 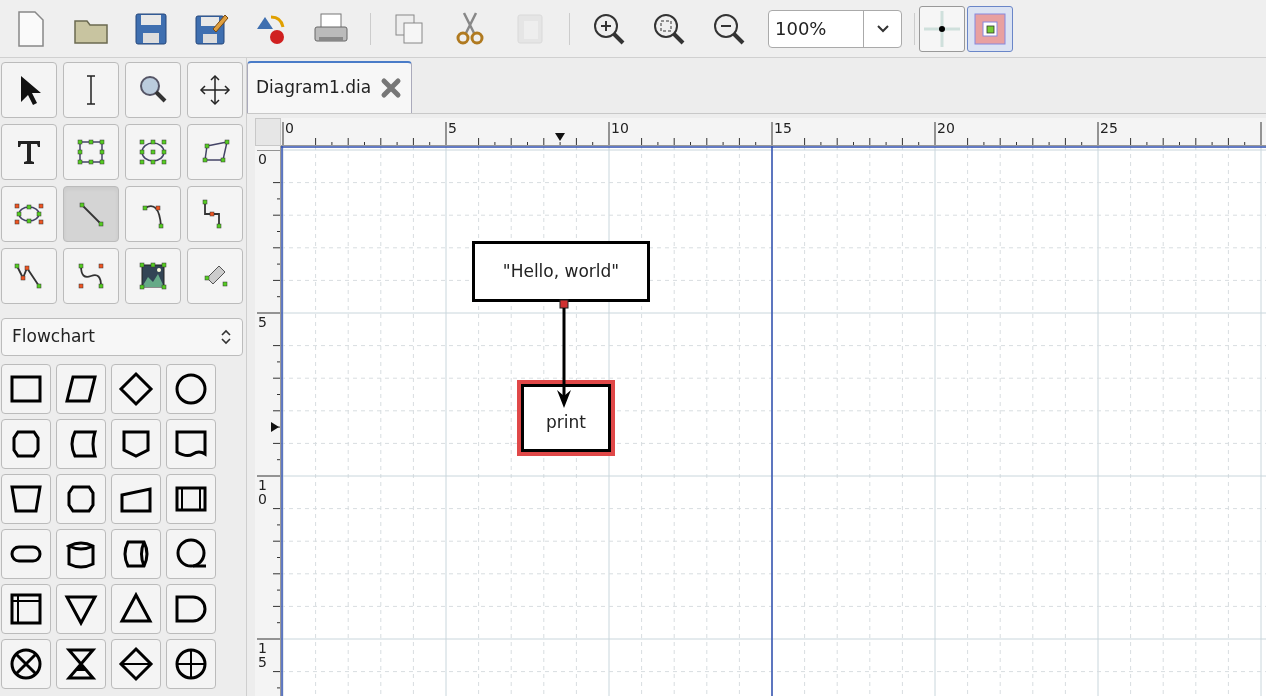 What do you see at coordinates (29, 90) in the screenshot?
I see `pointer-tool` at bounding box center [29, 90].